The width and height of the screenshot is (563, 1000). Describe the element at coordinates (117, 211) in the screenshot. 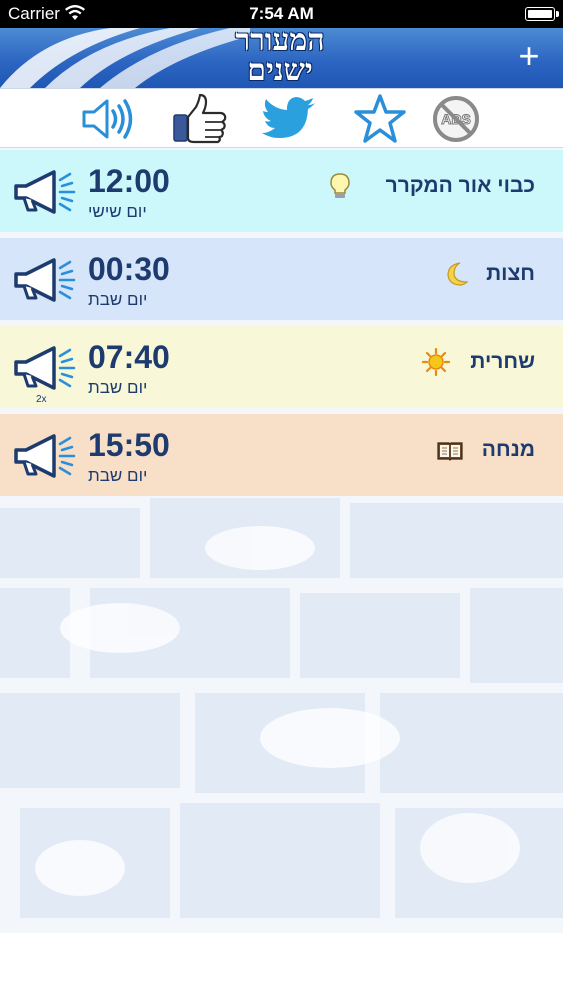

I see `alarm-day: יום שישי` at that location.